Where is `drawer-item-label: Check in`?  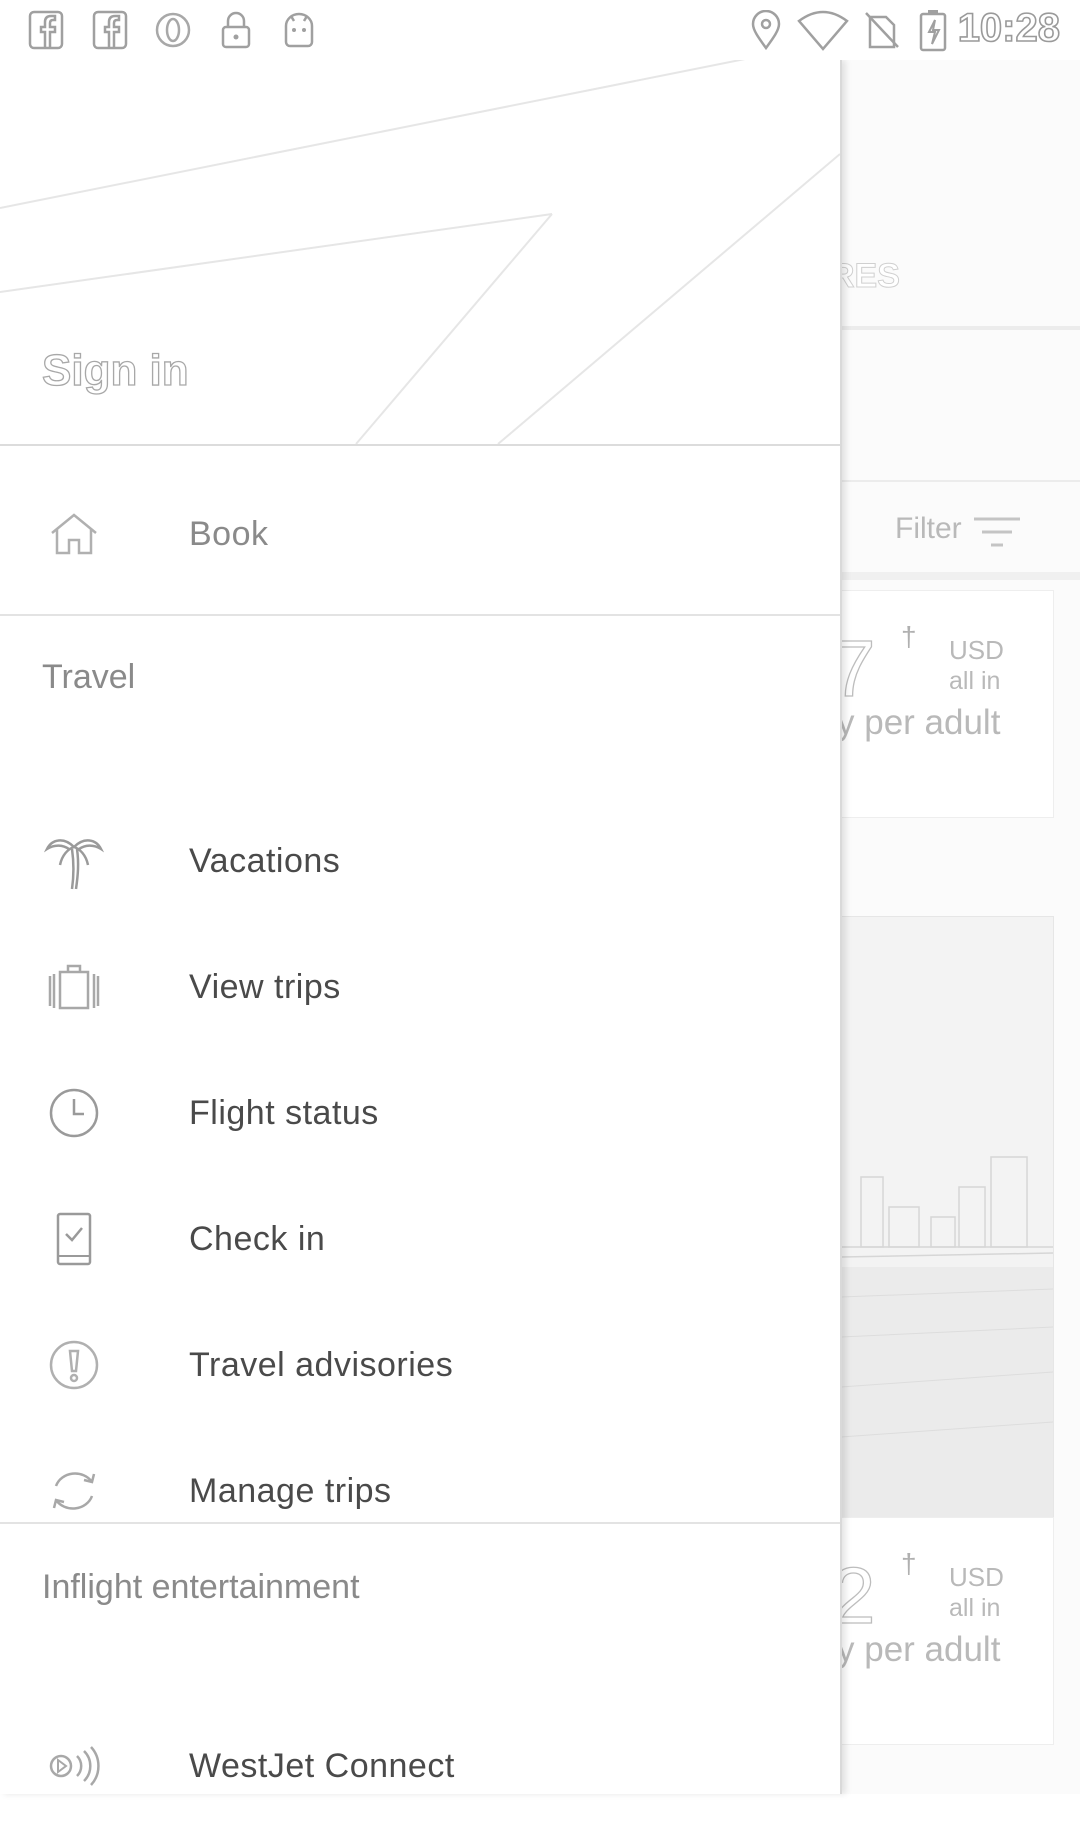
drawer-item-label: Check in is located at coordinates (257, 1238).